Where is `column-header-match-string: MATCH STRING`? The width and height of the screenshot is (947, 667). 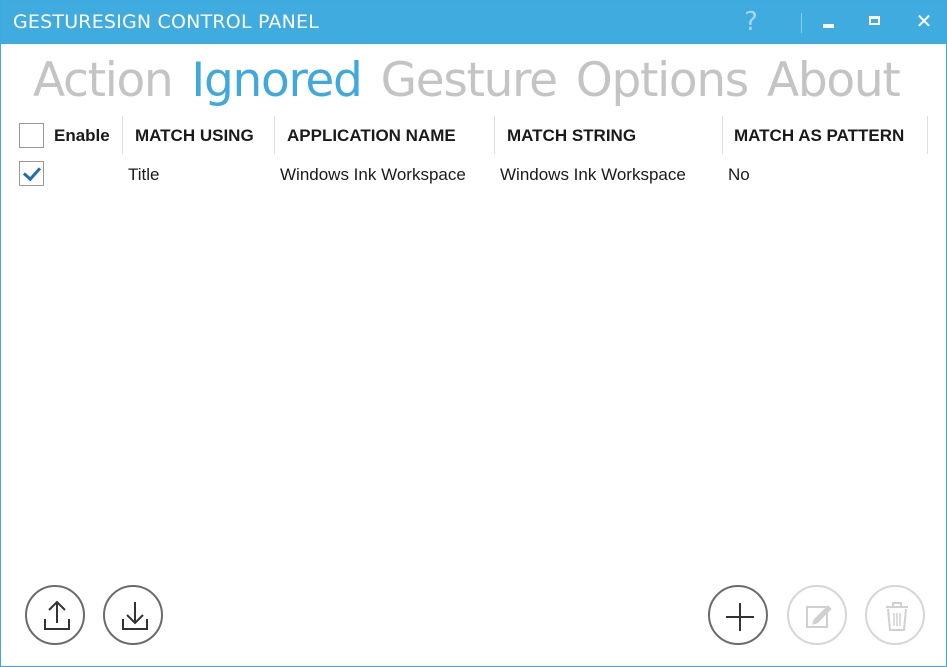
column-header-match-string: MATCH STRING is located at coordinates (571, 136).